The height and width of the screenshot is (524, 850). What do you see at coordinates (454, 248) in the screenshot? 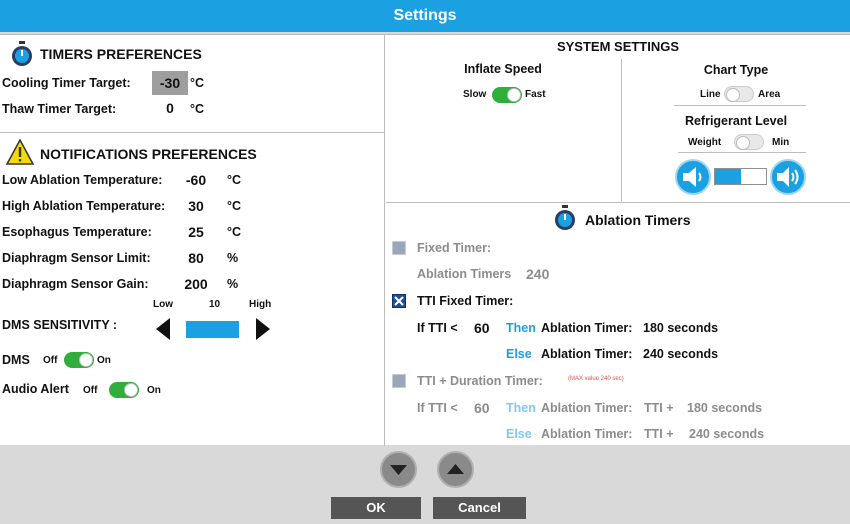
I see `fixed-timer-label: Fixed Timer:` at bounding box center [454, 248].